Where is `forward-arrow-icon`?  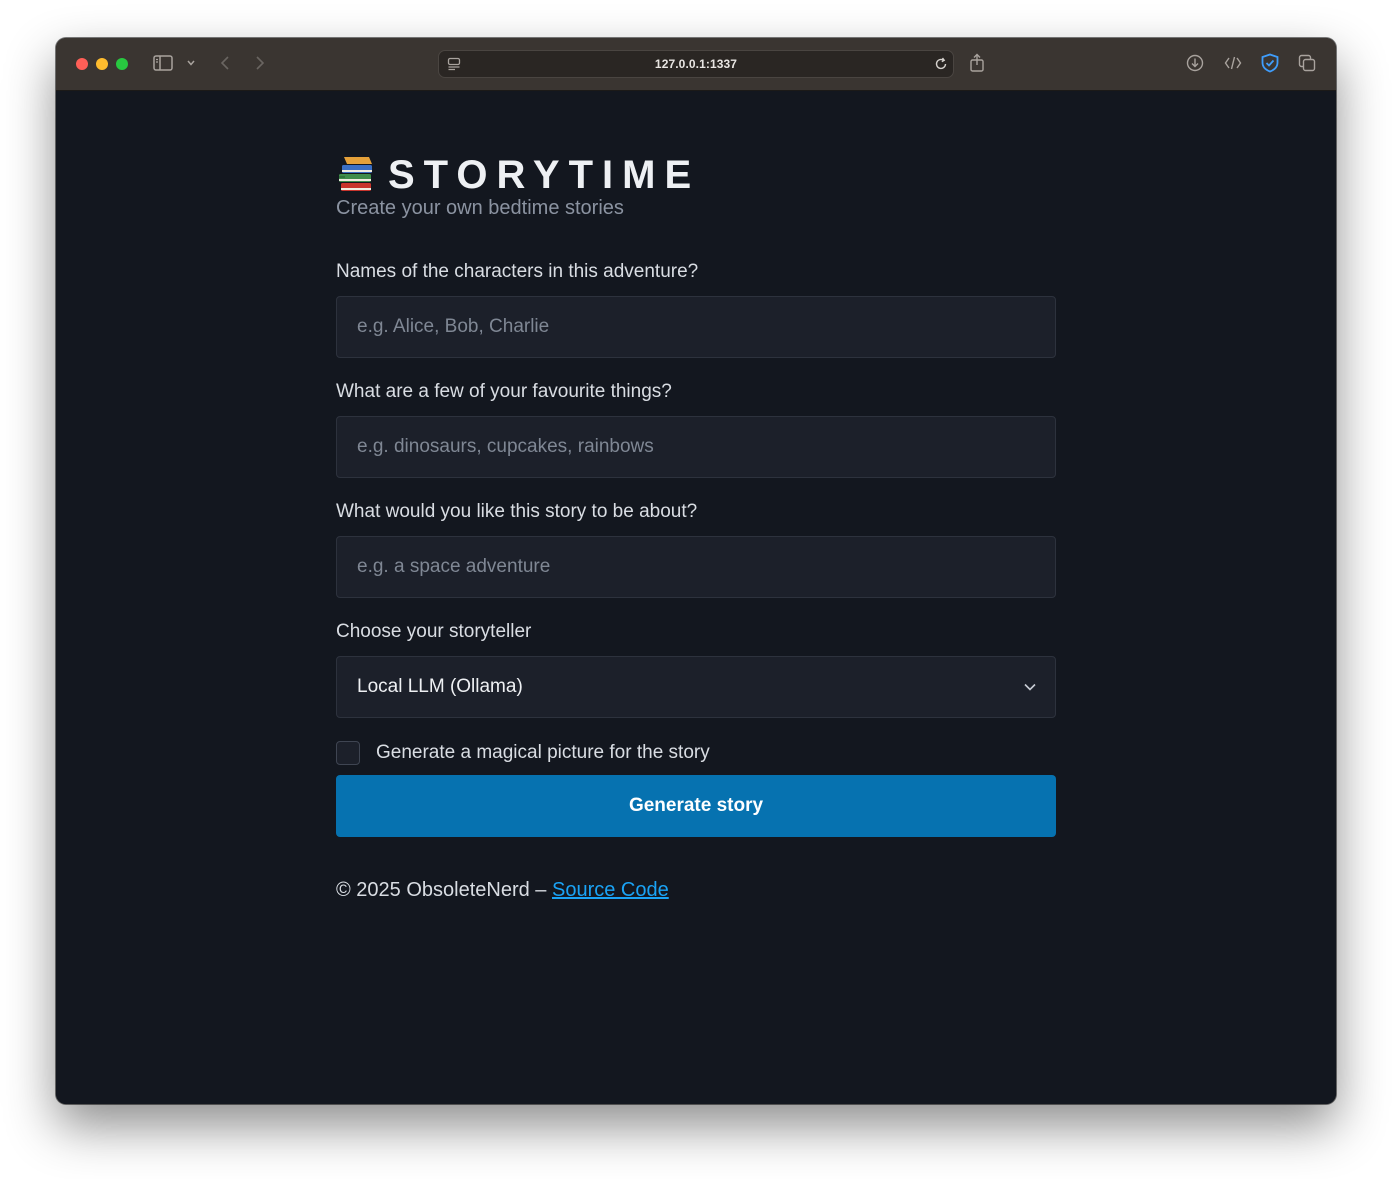
forward-arrow-icon is located at coordinates (260, 63).